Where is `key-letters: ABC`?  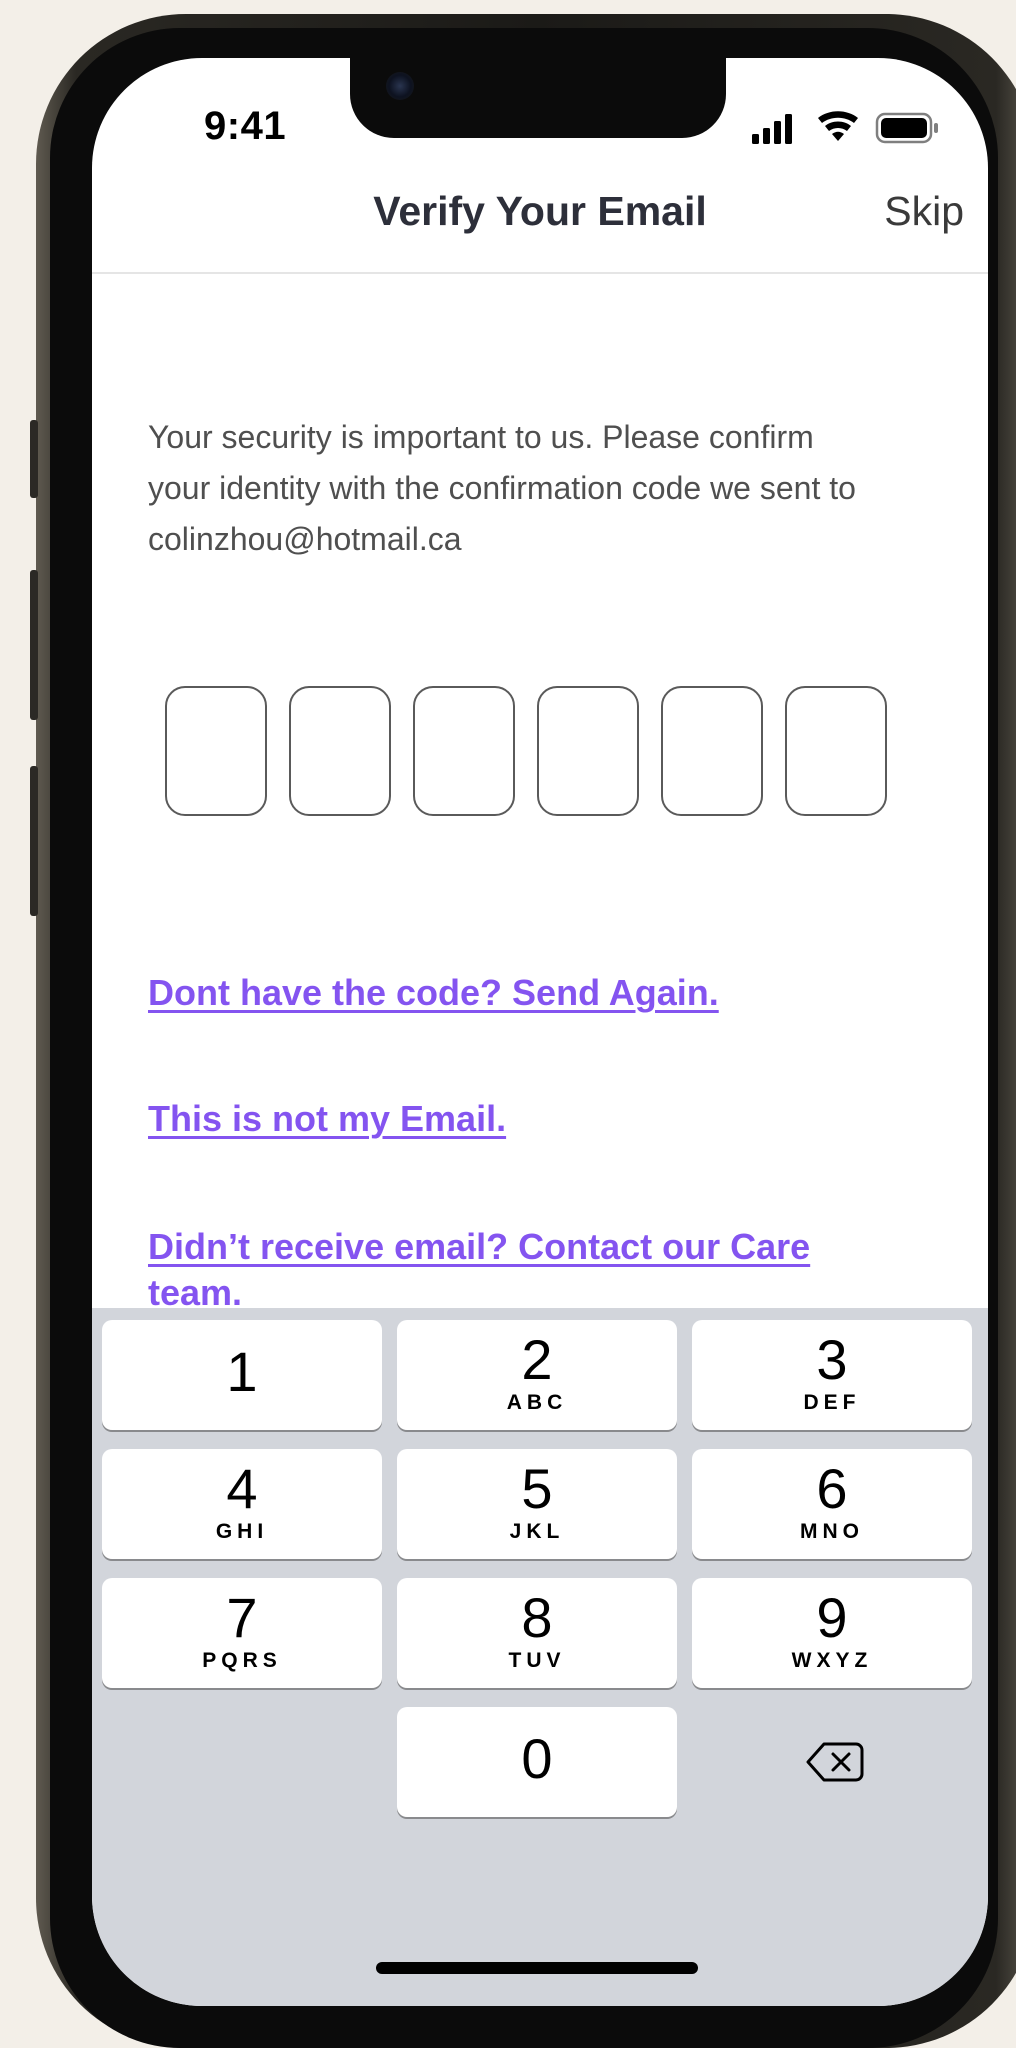
key-letters: ABC is located at coordinates (537, 1402).